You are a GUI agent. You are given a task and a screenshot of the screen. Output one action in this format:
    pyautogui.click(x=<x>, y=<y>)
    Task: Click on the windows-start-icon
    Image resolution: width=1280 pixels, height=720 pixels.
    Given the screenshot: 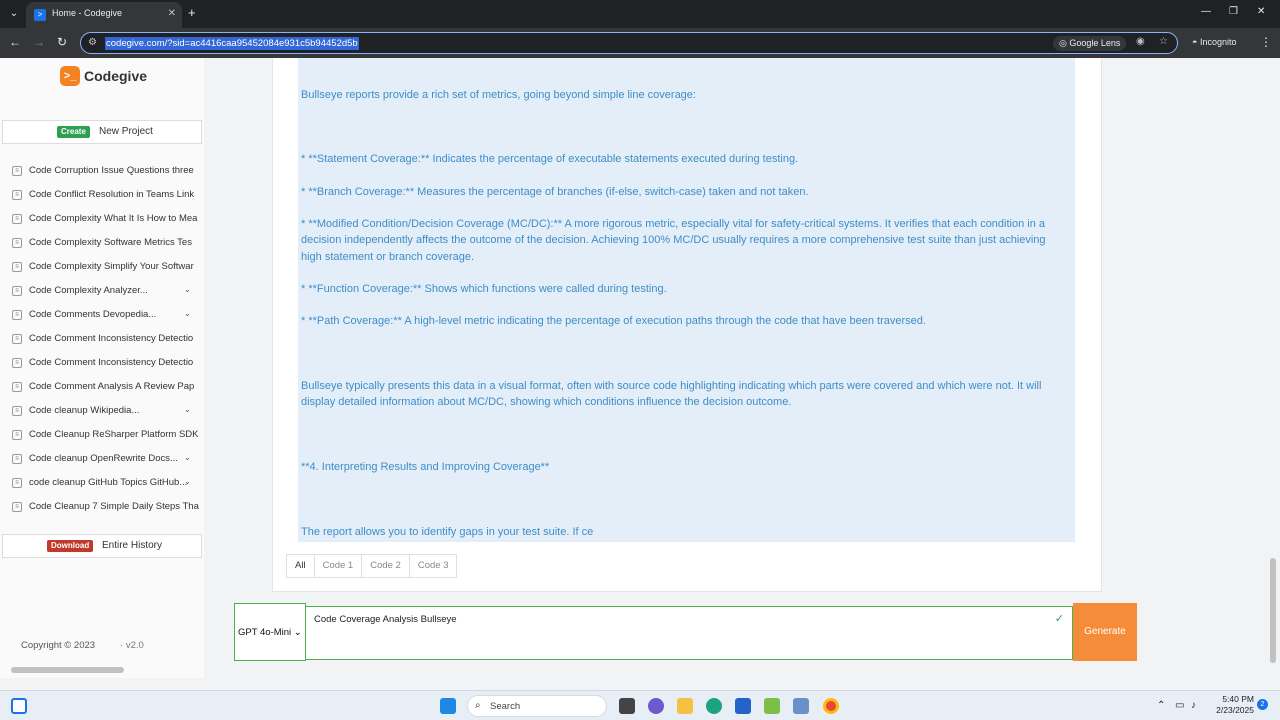 What is the action you would take?
    pyautogui.click(x=448, y=706)
    